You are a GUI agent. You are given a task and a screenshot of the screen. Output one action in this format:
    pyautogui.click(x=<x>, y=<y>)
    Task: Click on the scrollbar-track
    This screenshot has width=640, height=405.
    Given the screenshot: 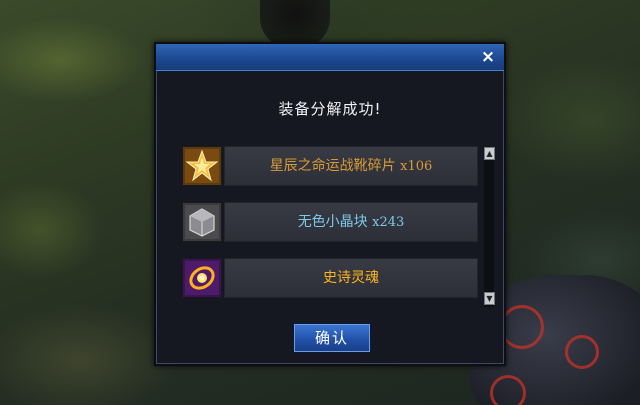 What is the action you would take?
    pyautogui.click(x=489, y=227)
    